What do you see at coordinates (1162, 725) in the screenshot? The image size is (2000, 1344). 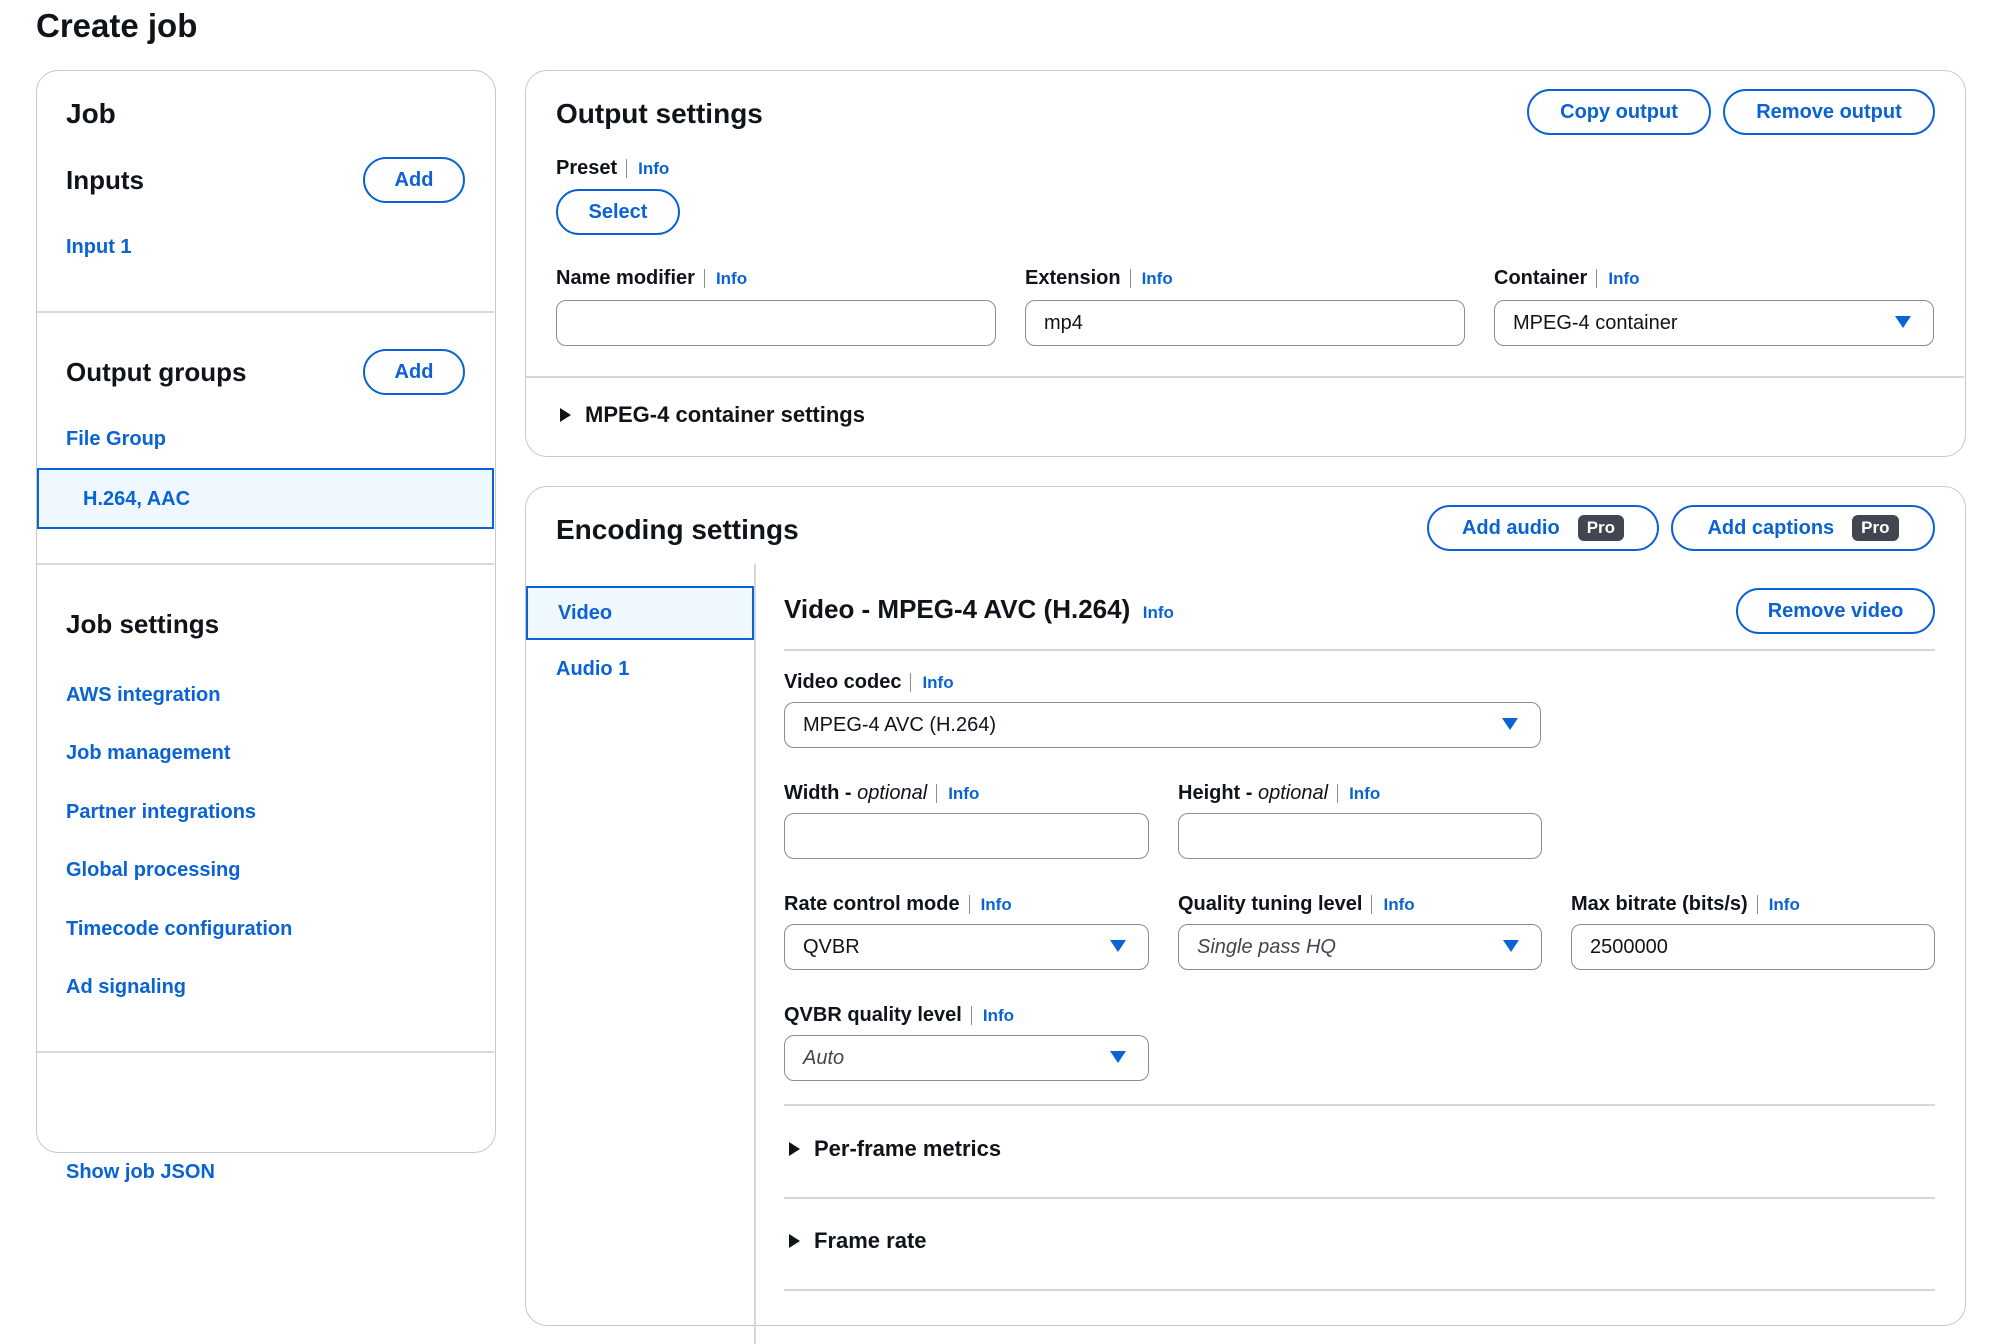 I see `video-codec-select: MPEG-4 AVC (H.264)` at bounding box center [1162, 725].